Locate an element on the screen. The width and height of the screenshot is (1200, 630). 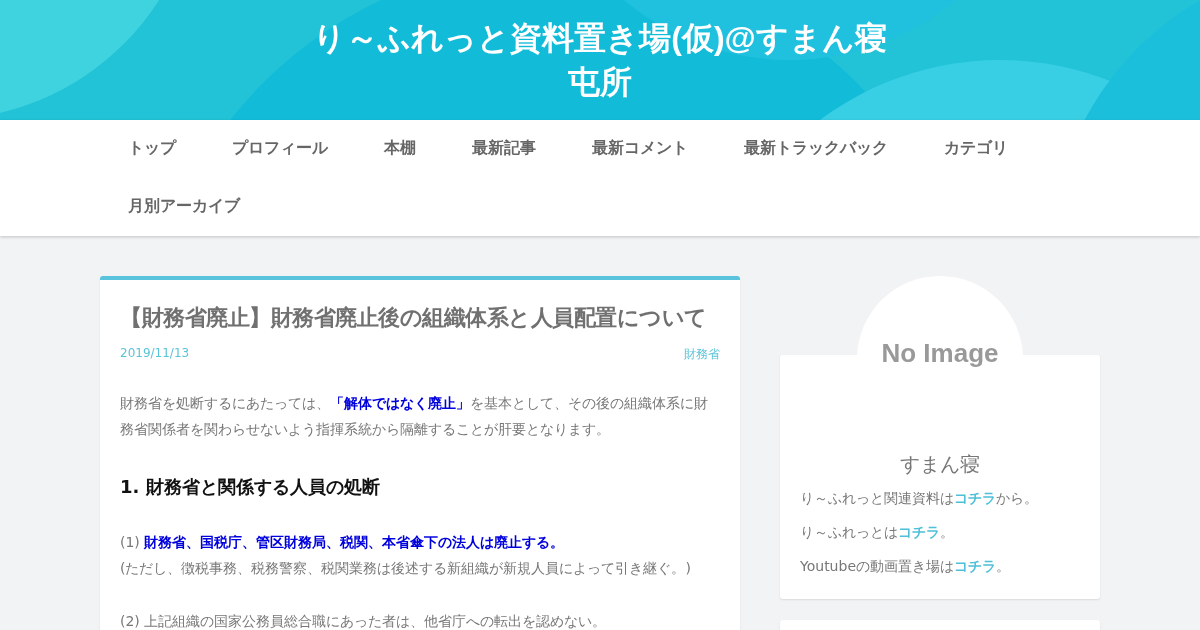
nav-link: 最新記事 is located at coordinates (504, 149).